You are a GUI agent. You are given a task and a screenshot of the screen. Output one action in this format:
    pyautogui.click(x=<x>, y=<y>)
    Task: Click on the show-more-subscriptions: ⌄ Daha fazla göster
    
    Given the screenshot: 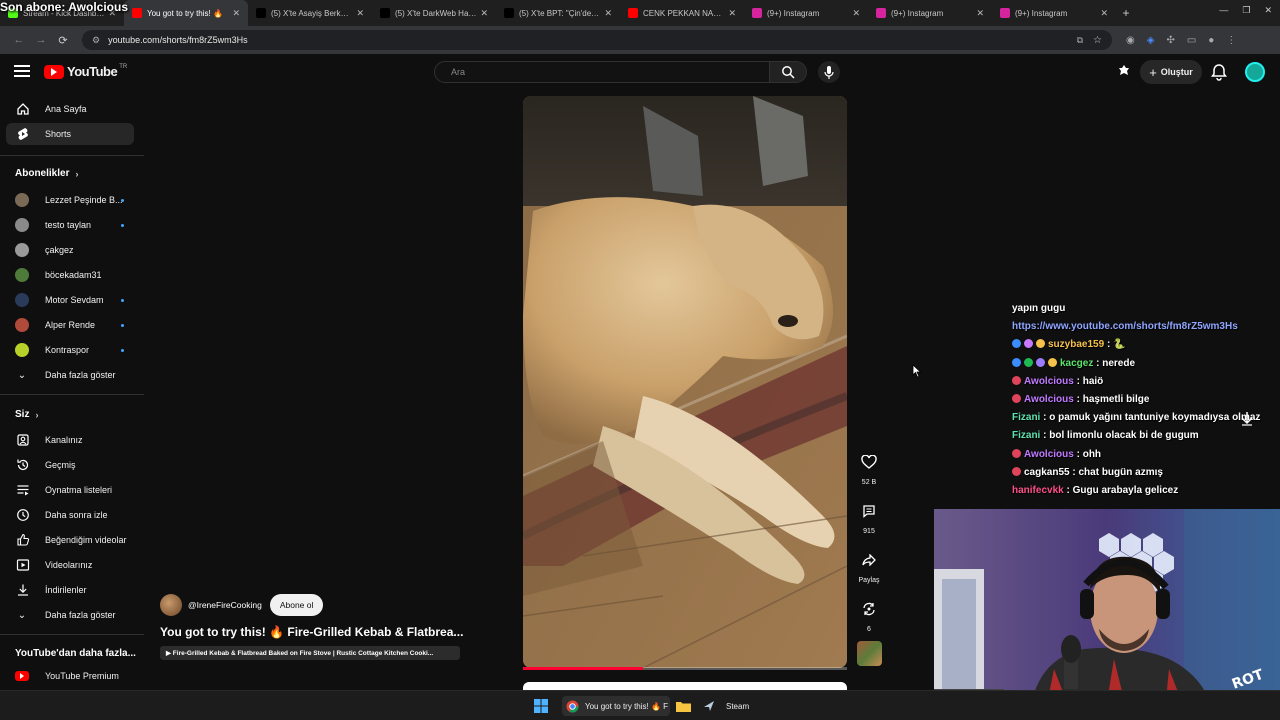 What is the action you would take?
    pyautogui.click(x=70, y=375)
    